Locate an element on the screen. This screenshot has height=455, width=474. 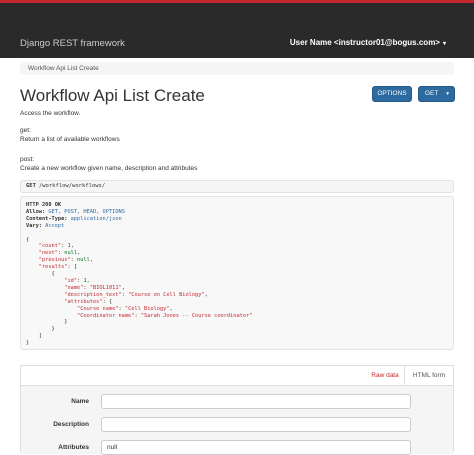
get-button-label: GET is located at coordinates (432, 93).